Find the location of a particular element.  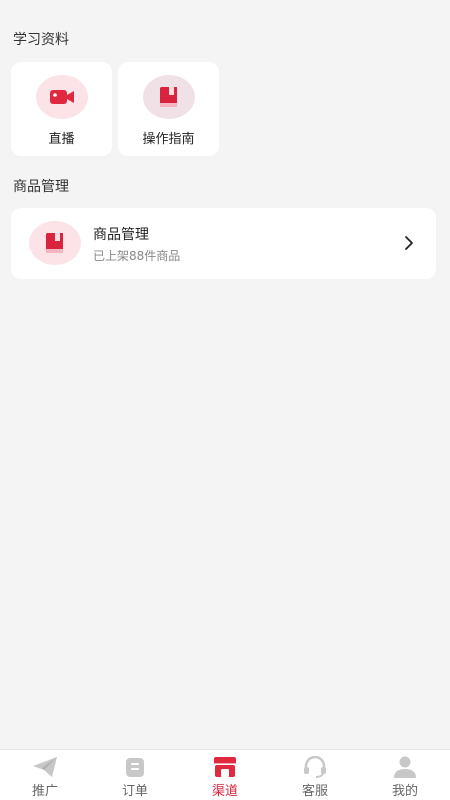

tab-orders: 订单 is located at coordinates (135, 775).